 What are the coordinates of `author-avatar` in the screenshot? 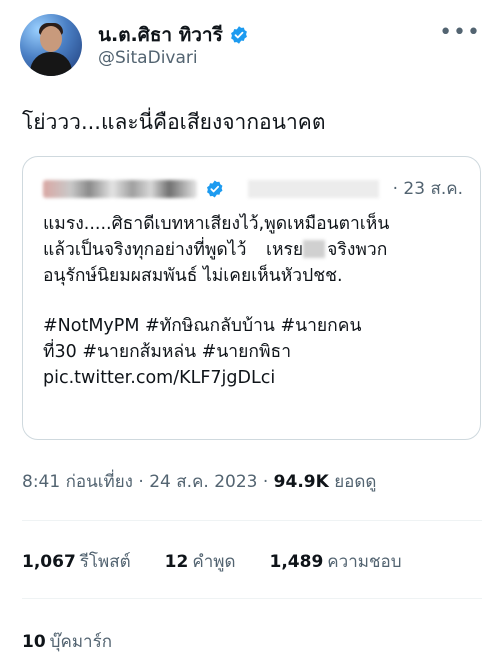 It's located at (51, 45).